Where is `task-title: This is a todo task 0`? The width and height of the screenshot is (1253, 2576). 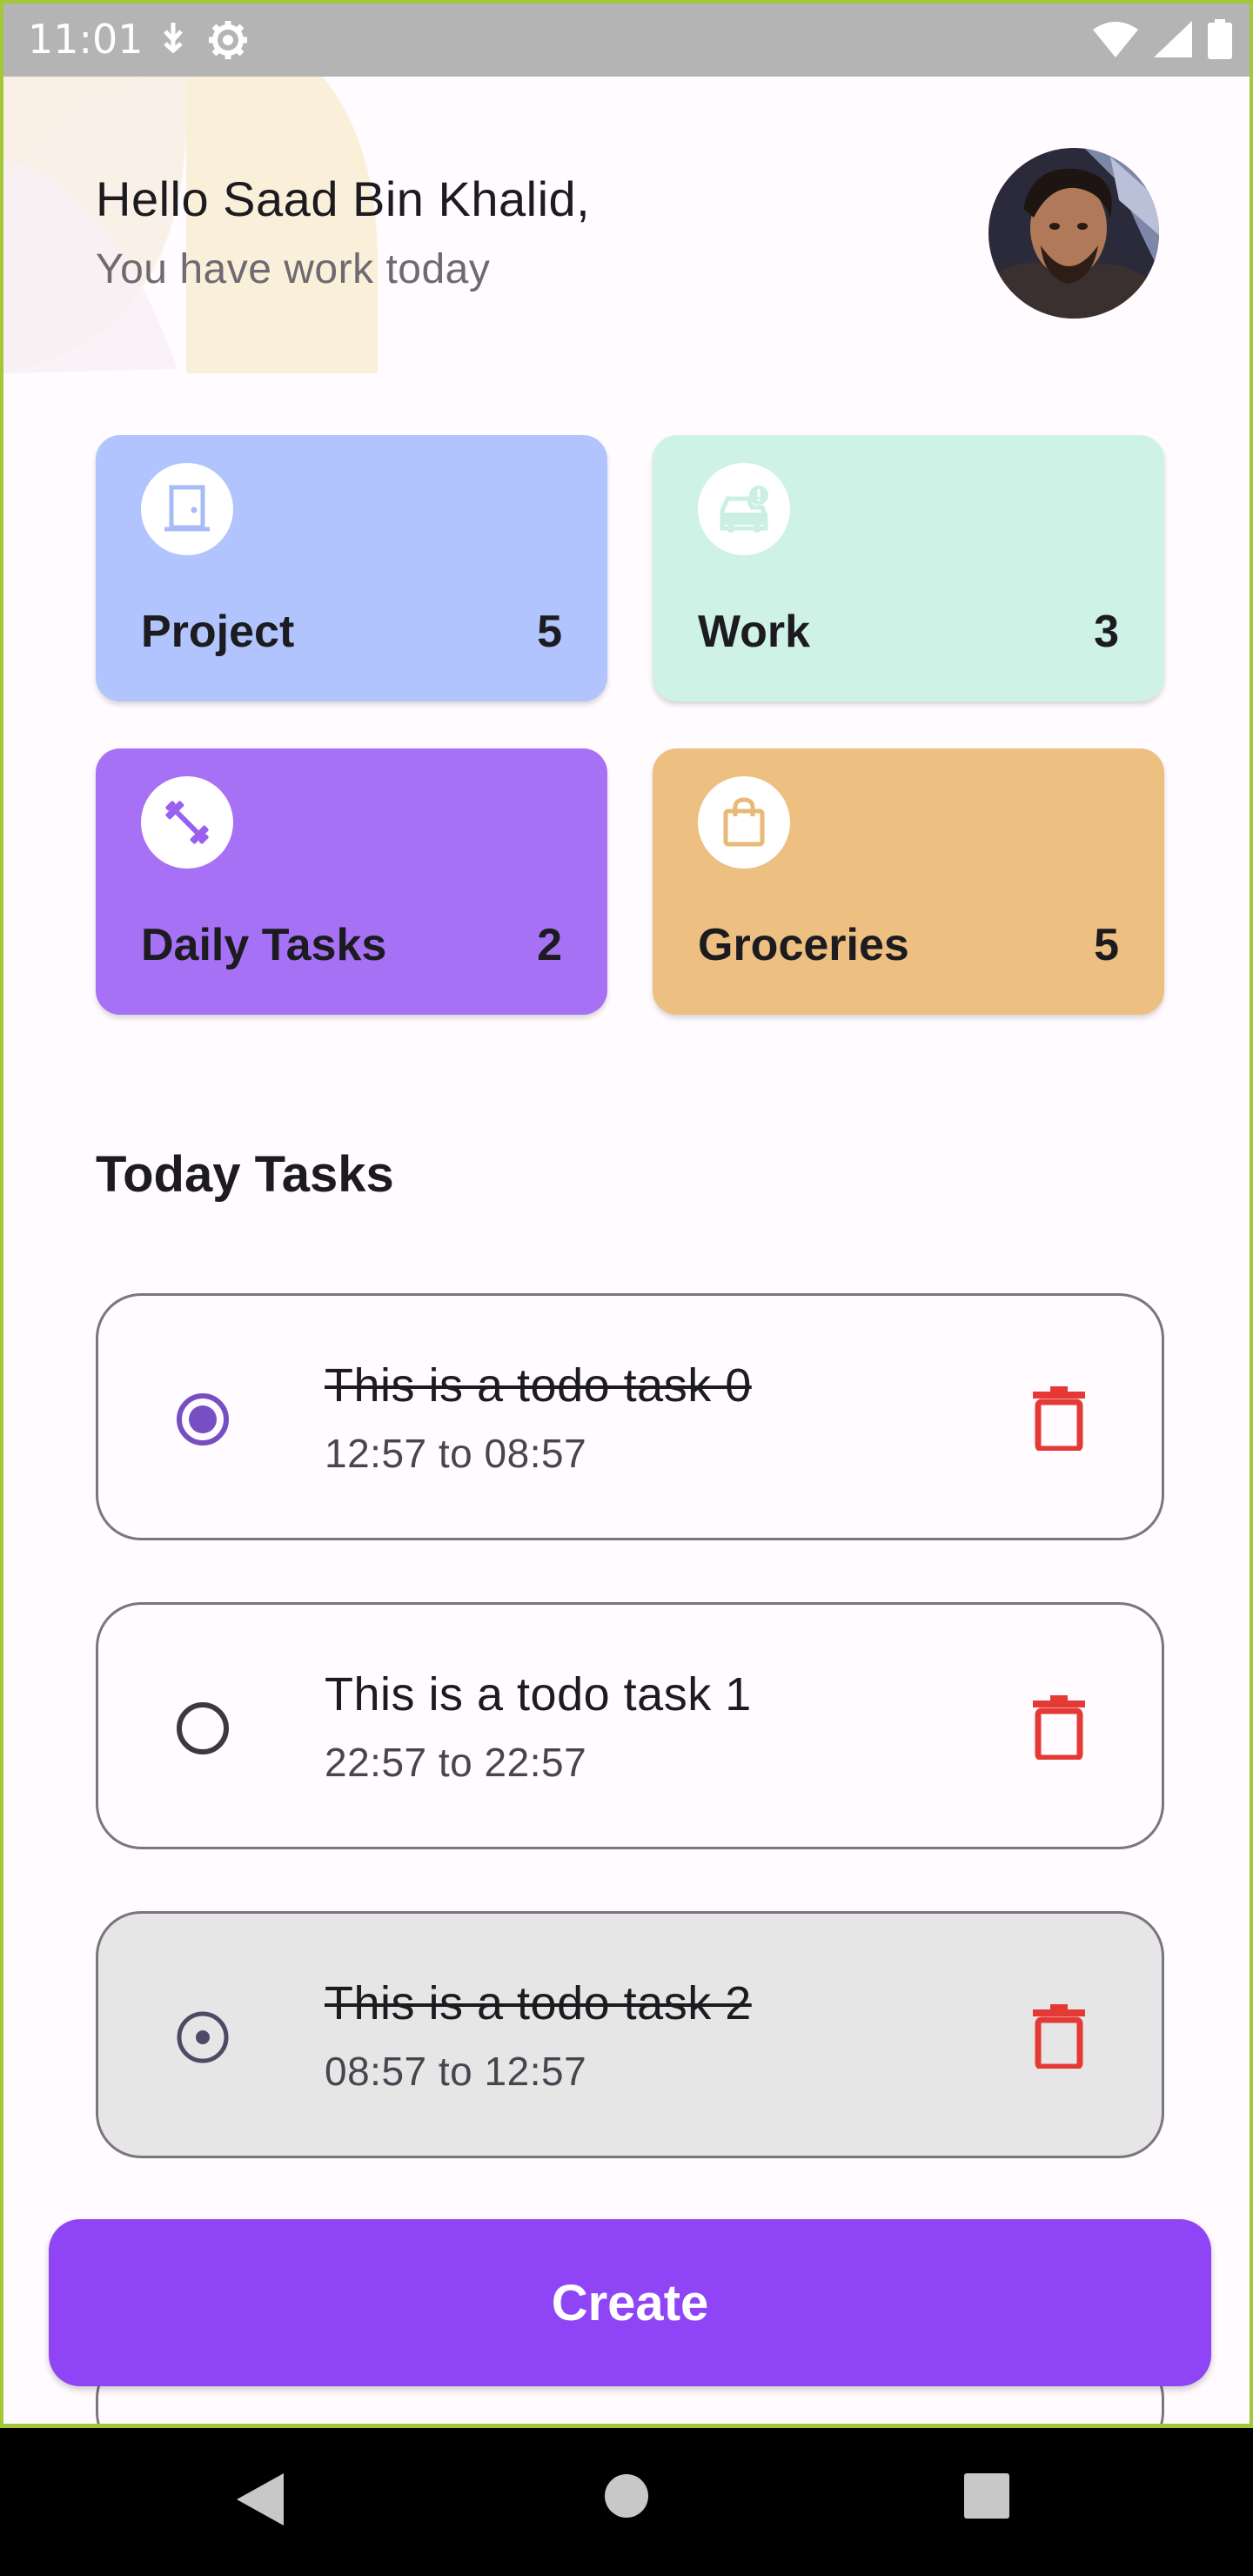 task-title: This is a todo task 0 is located at coordinates (538, 1385).